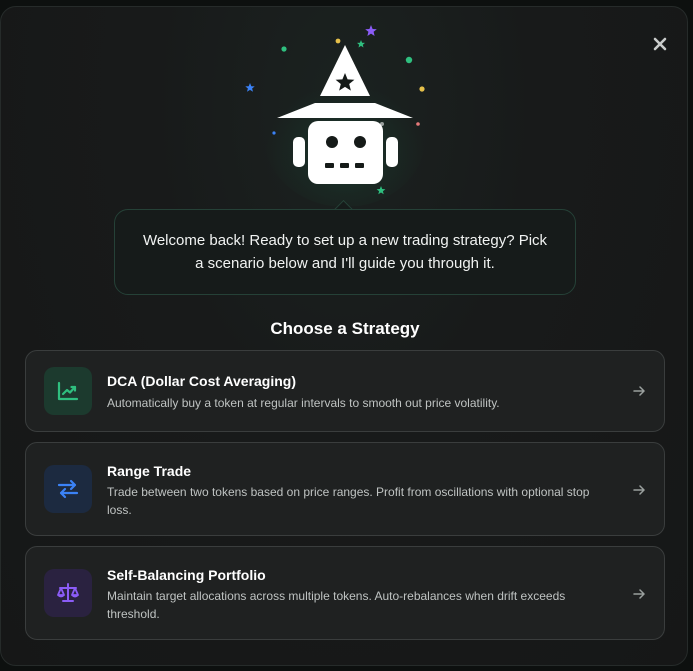 This screenshot has height=671, width=693. What do you see at coordinates (335, 115) in the screenshot?
I see `wizard-robot-icon` at bounding box center [335, 115].